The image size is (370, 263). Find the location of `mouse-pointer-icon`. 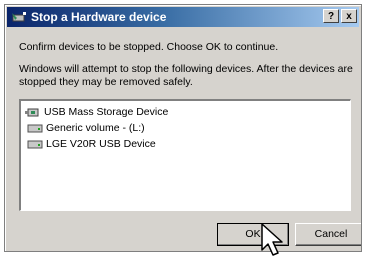

mouse-pointer-icon is located at coordinates (274, 240).